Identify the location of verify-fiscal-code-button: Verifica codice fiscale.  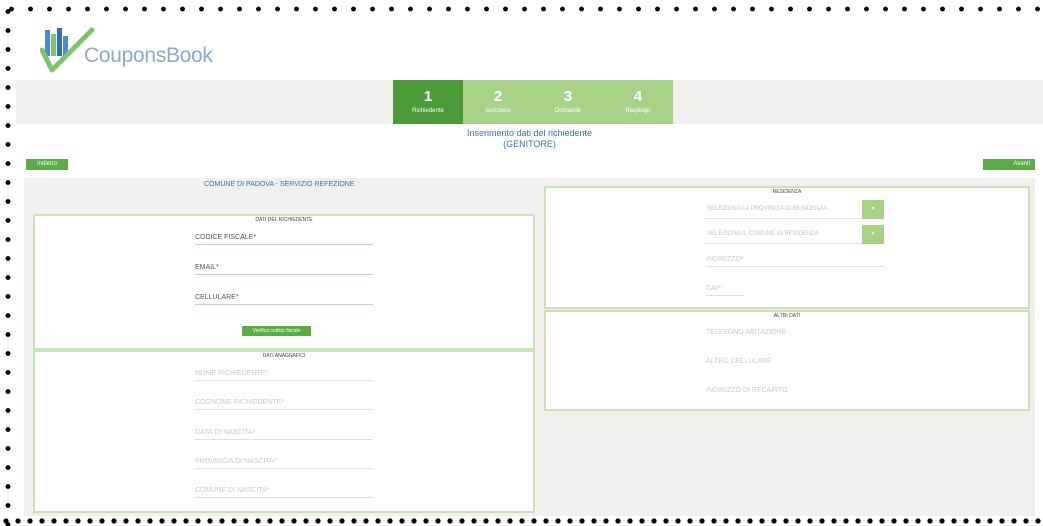
(276, 331).